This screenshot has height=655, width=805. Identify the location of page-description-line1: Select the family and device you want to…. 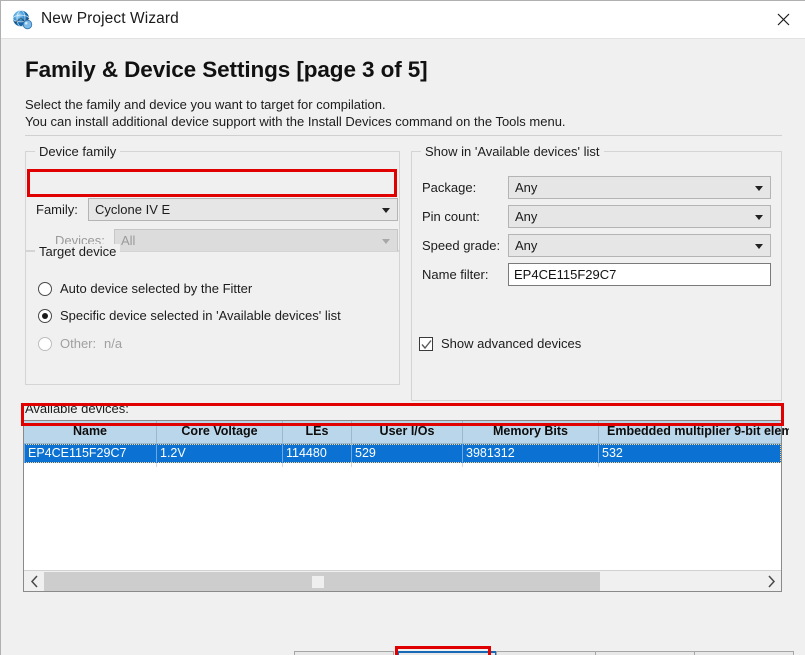
(205, 104).